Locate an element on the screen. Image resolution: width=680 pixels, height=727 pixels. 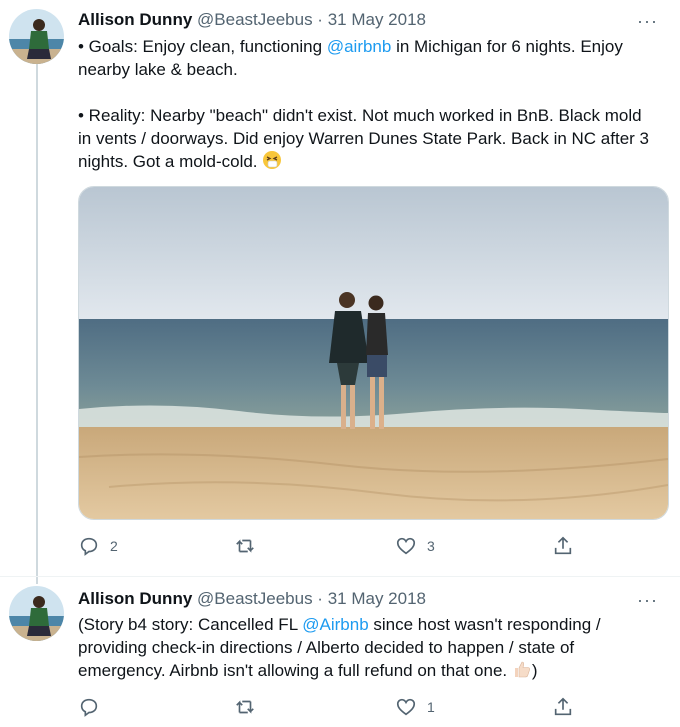
reply-button: 2 is located at coordinates (98, 546).